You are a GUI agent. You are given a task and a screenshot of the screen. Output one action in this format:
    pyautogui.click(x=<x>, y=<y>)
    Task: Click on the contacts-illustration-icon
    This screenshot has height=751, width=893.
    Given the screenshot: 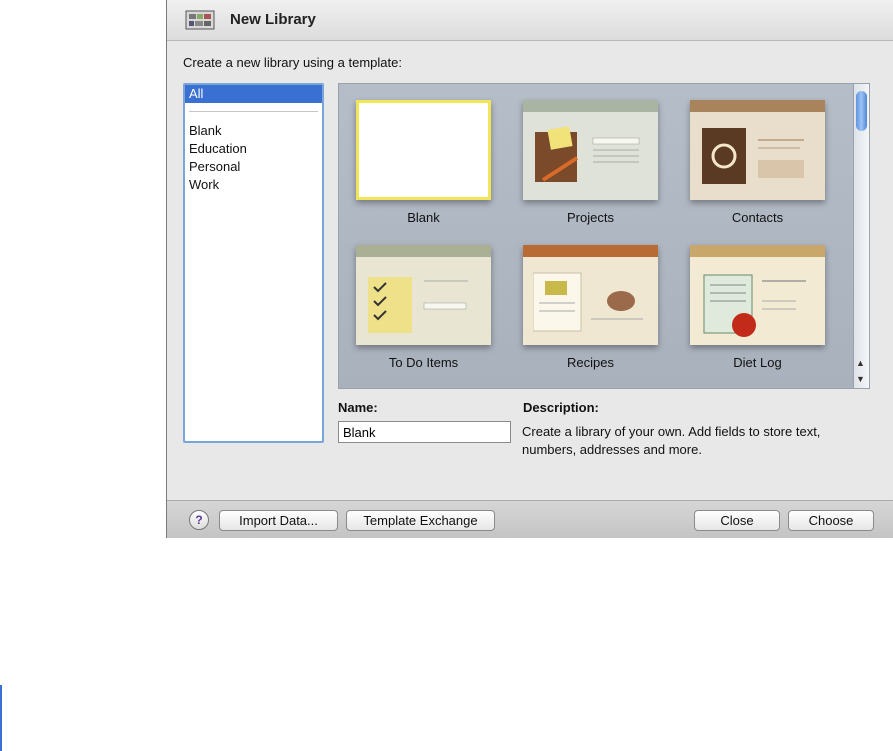 What is the action you would take?
    pyautogui.click(x=753, y=156)
    